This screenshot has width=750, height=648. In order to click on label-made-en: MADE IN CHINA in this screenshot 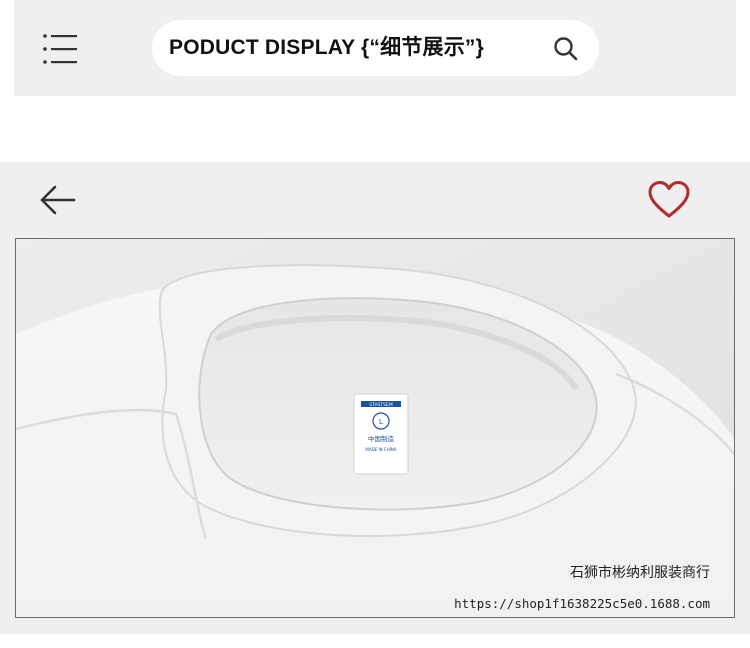, I will do `click(380, 449)`.